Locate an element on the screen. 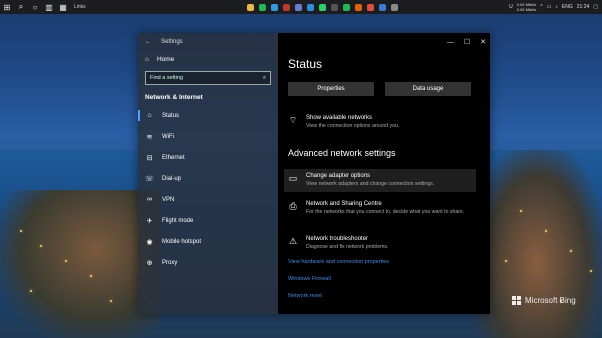 The width and height of the screenshot is (602, 338). window-title: Settings is located at coordinates (172, 42).